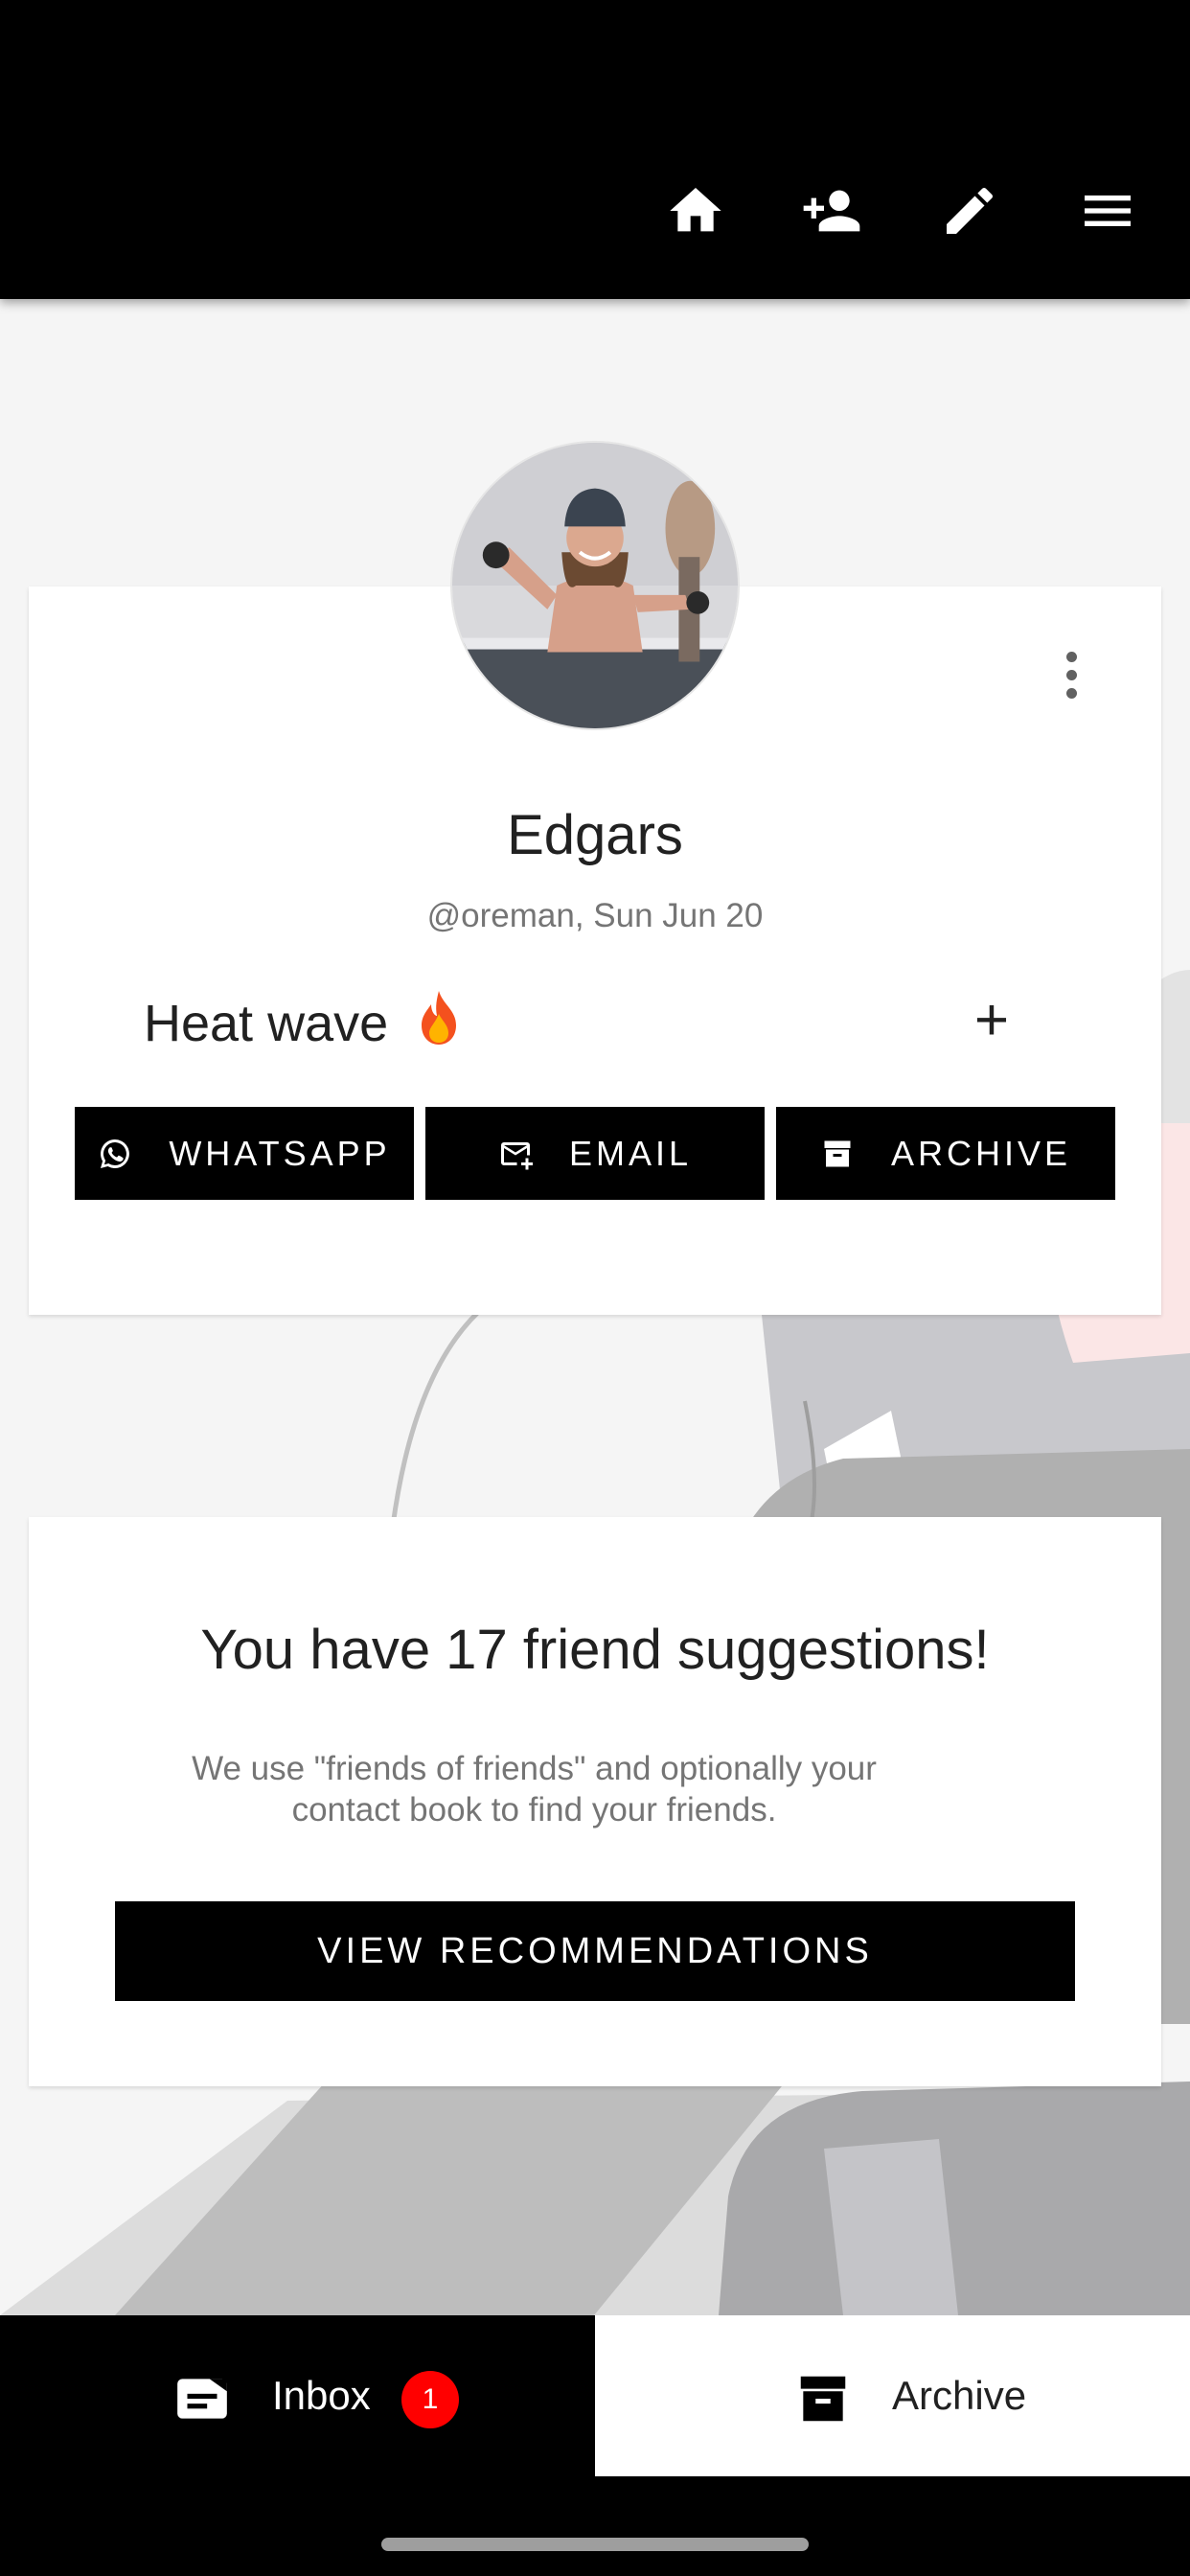 Image resolution: width=1190 pixels, height=2576 pixels. Describe the element at coordinates (1107, 210) in the screenshot. I see `menu-icon` at that location.